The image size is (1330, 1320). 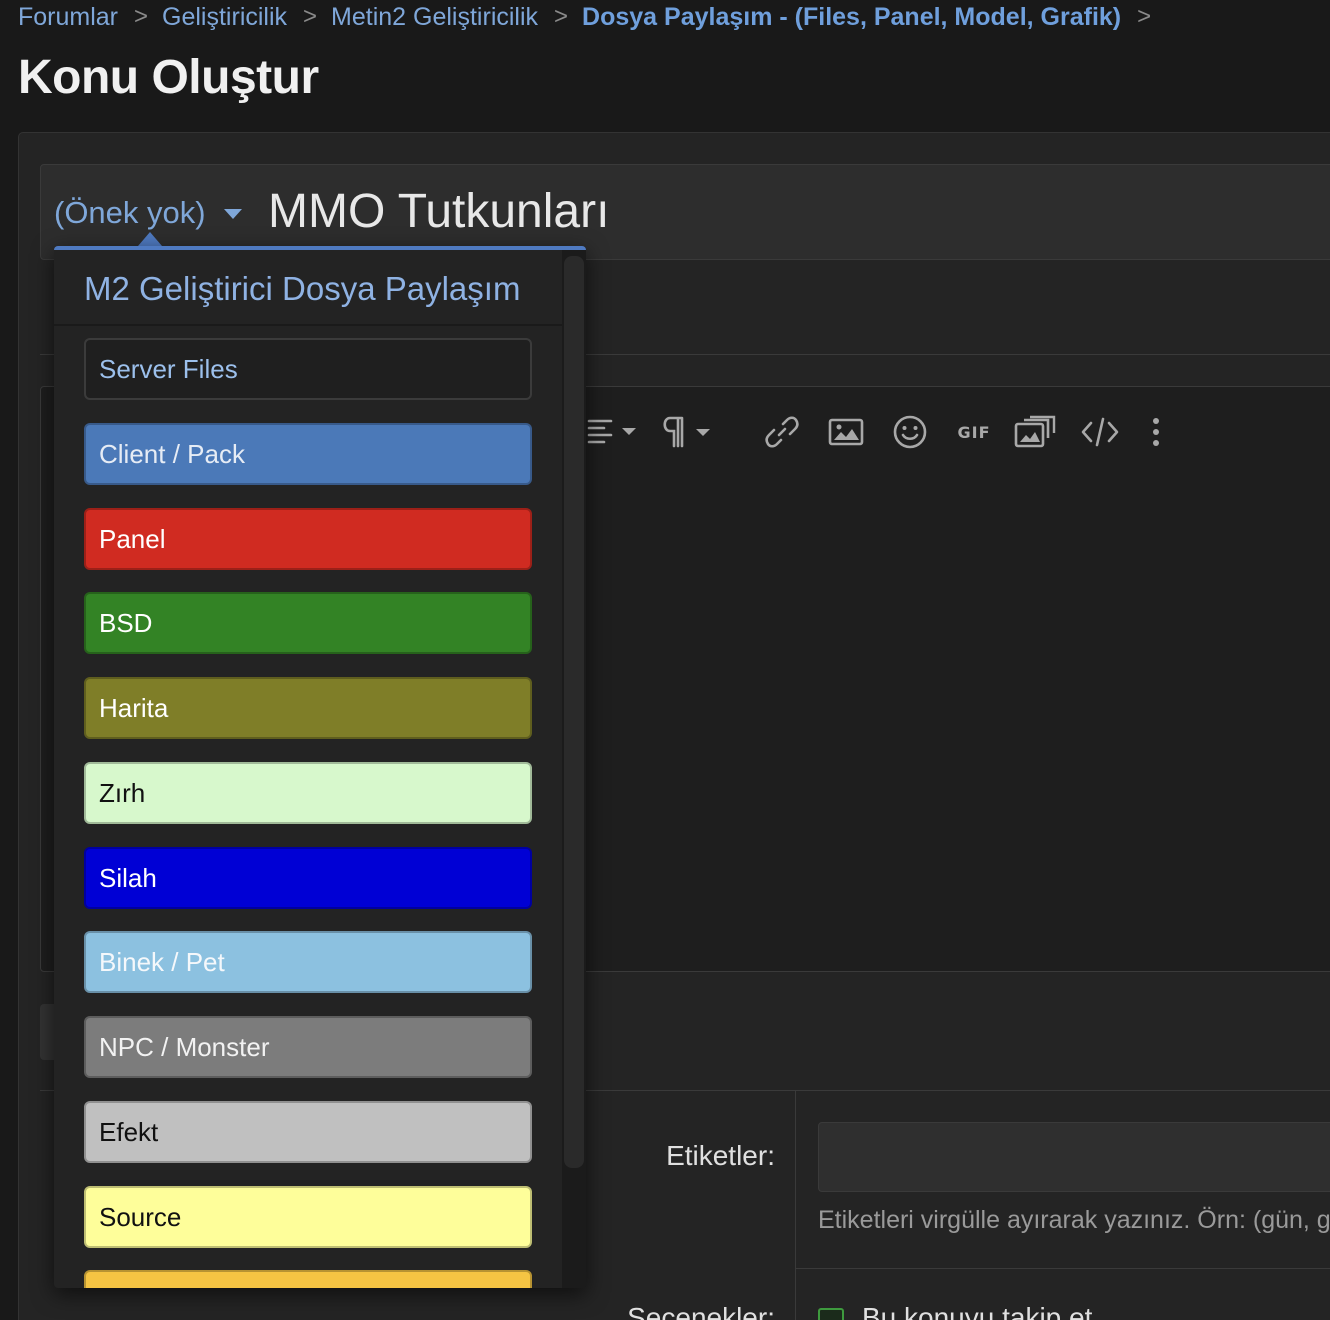 What do you see at coordinates (873, 432) in the screenshot?
I see `editor-toolbar: GIF` at bounding box center [873, 432].